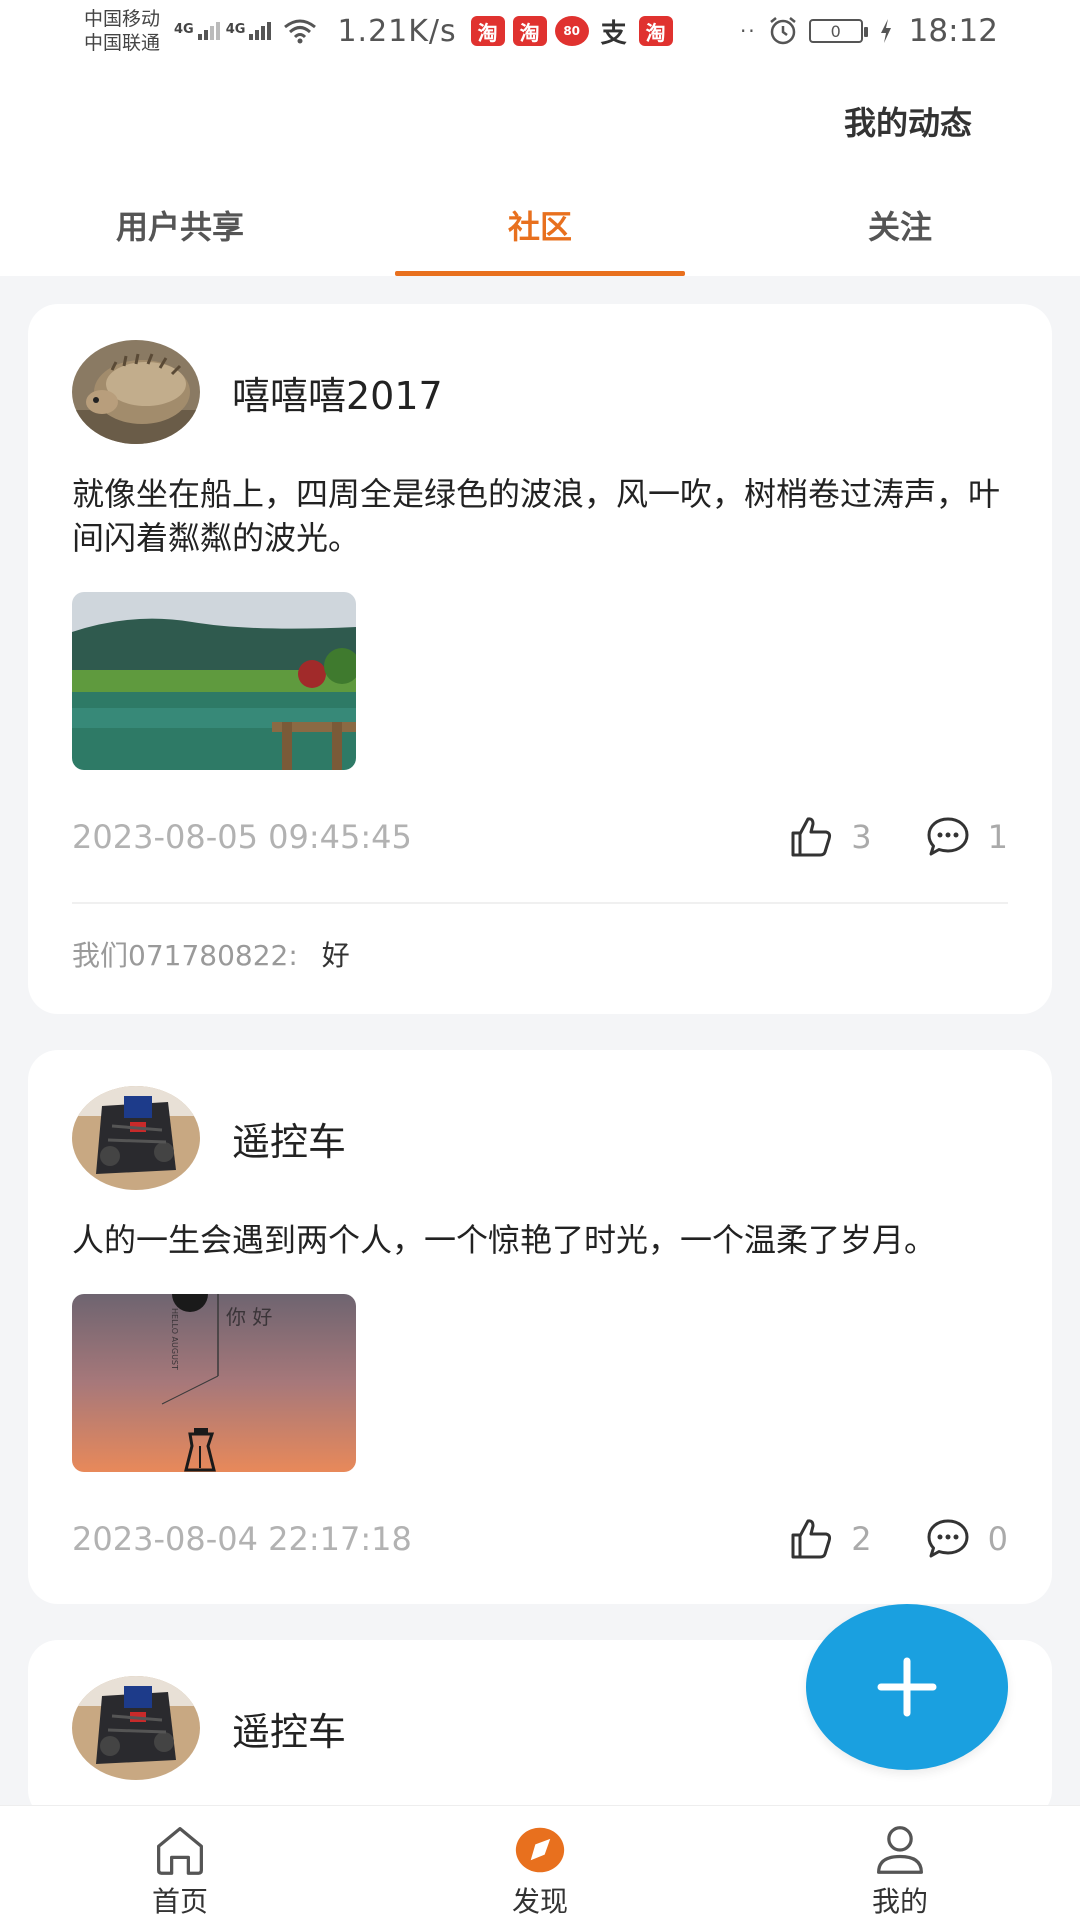  I want to click on post-actions: 3 1, so click(897, 837).